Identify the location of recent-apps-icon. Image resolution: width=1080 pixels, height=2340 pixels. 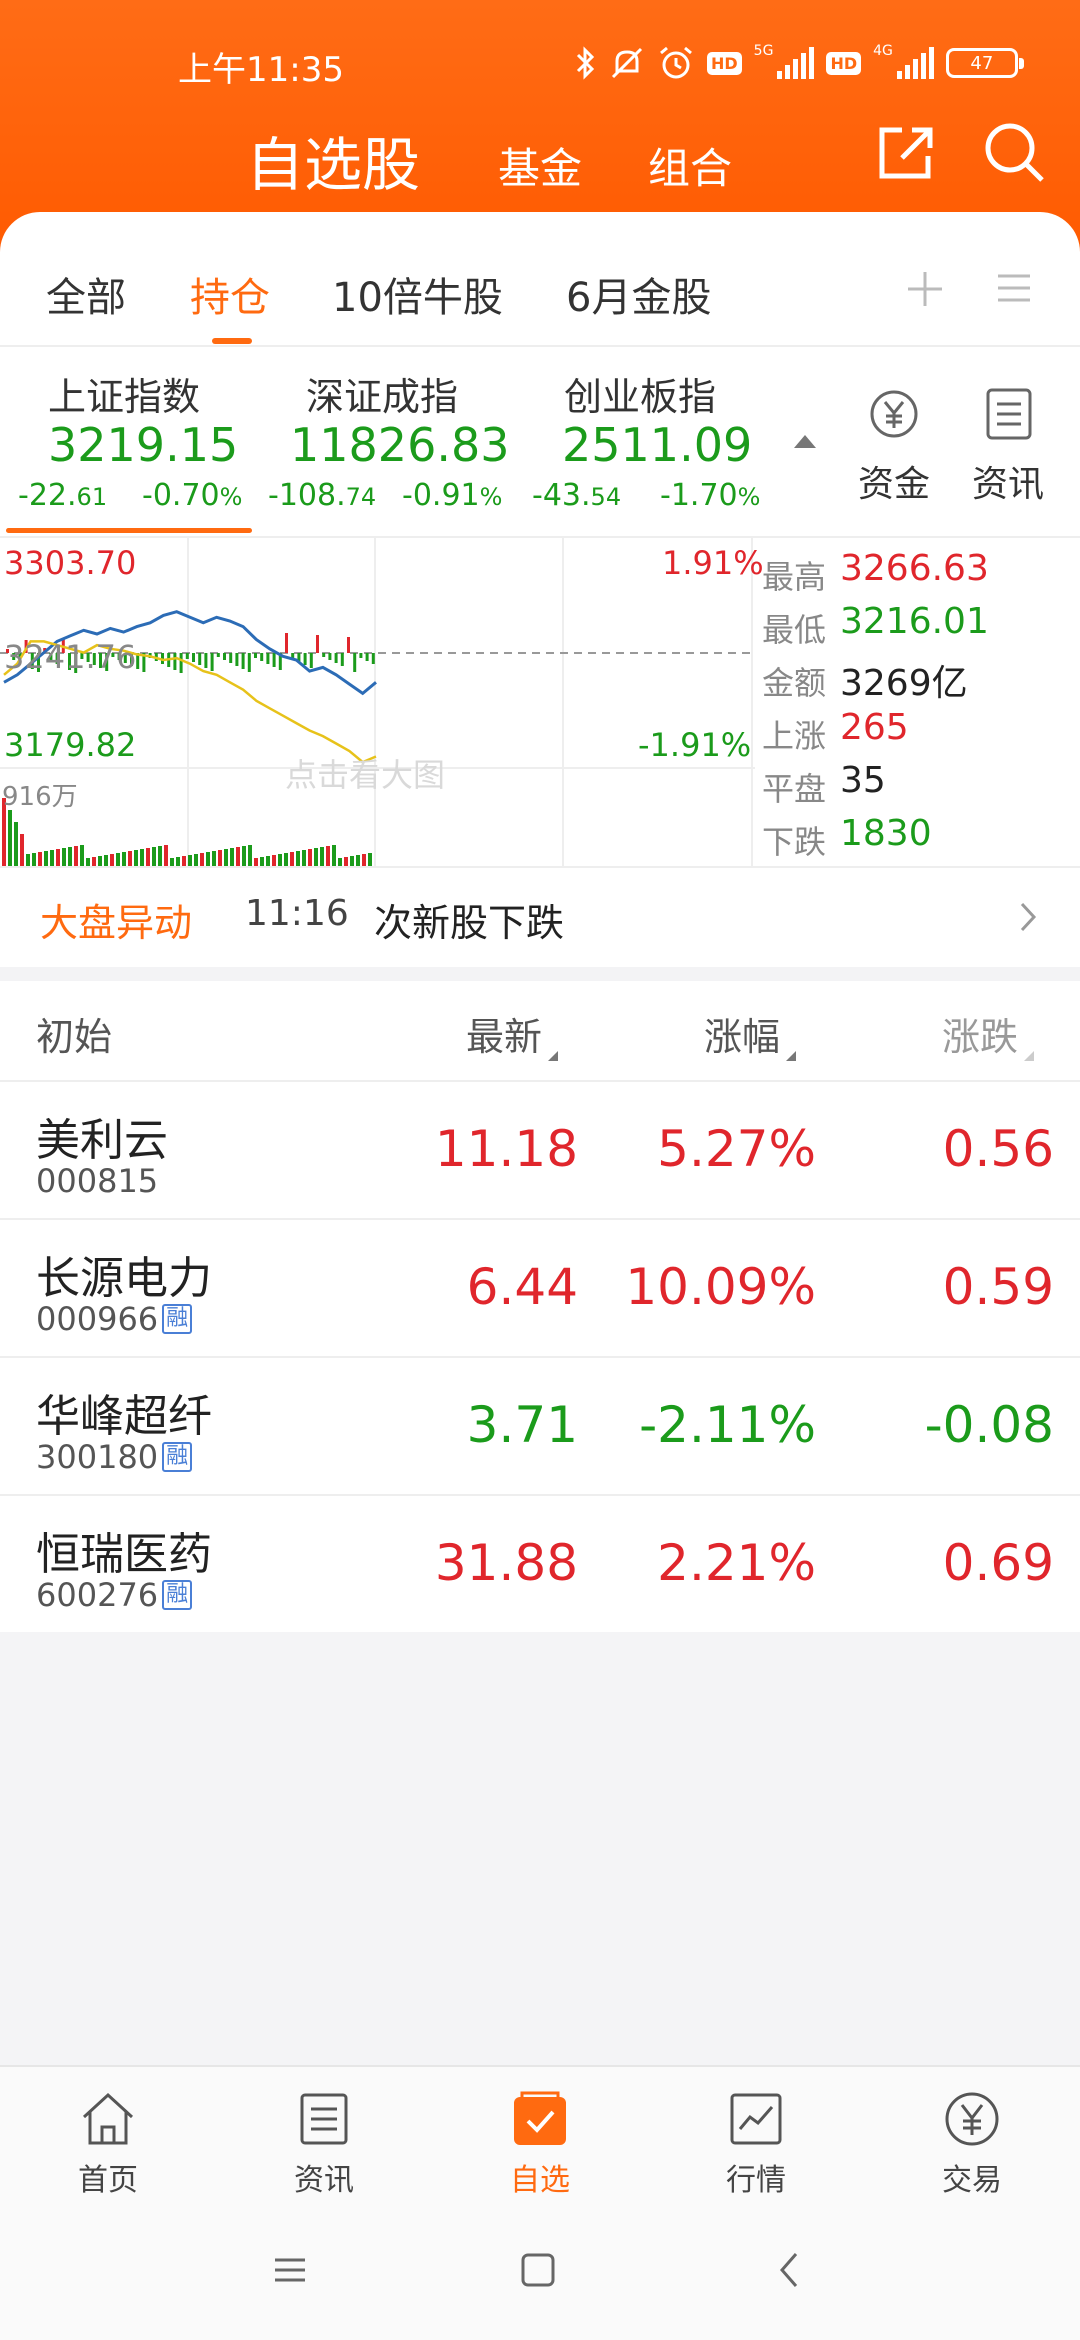
(290, 2270).